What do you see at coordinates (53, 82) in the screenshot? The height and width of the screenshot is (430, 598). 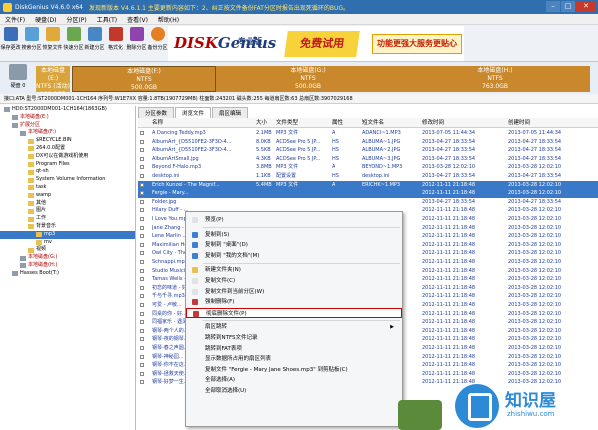 I see `partition-e: 本地磁盘(E:)NTFS (活动)100.0GB` at bounding box center [53, 82].